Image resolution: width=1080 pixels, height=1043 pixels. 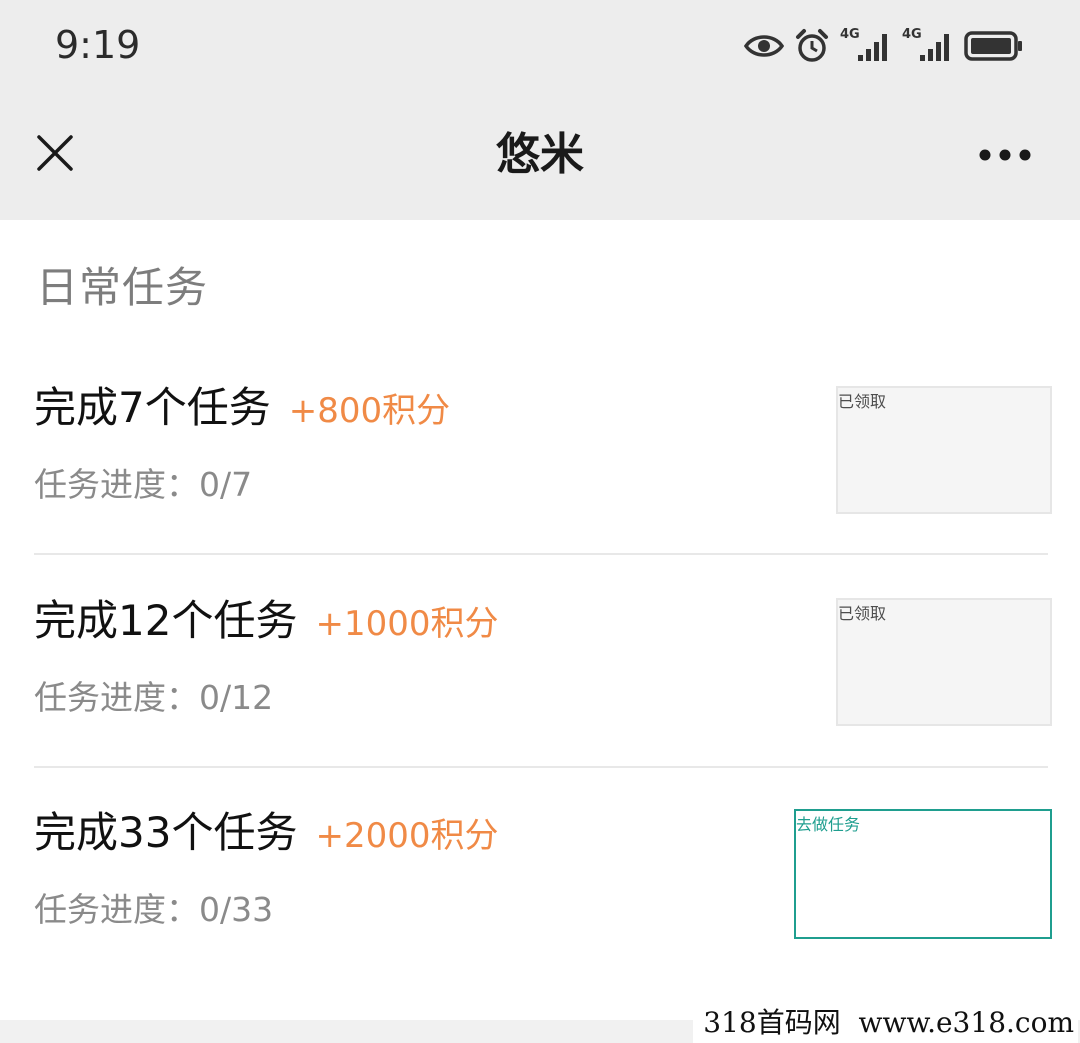 I want to click on page-title: 悠米, so click(x=540, y=154).